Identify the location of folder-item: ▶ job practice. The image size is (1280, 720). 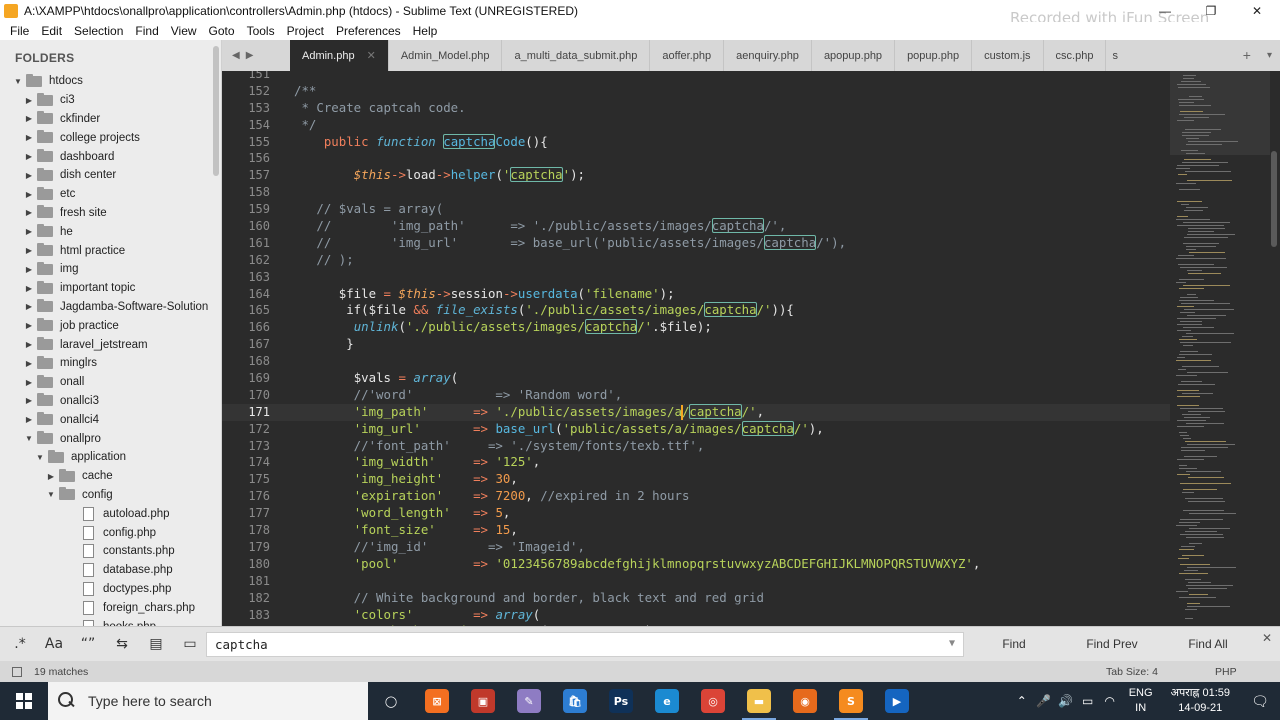
(110, 325).